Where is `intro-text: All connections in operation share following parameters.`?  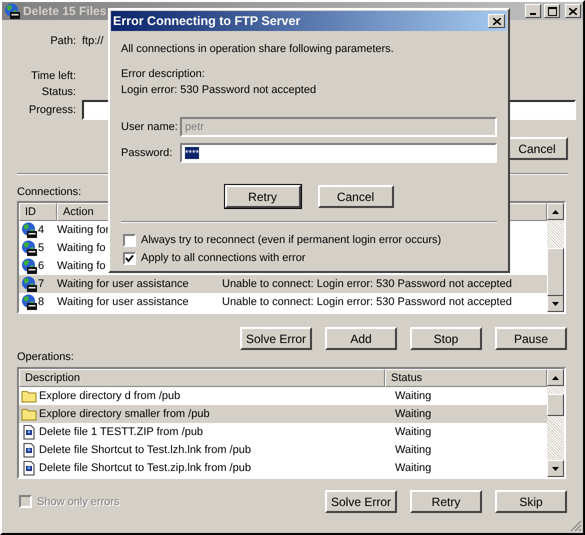
intro-text: All connections in operation share following parameters. is located at coordinates (258, 49).